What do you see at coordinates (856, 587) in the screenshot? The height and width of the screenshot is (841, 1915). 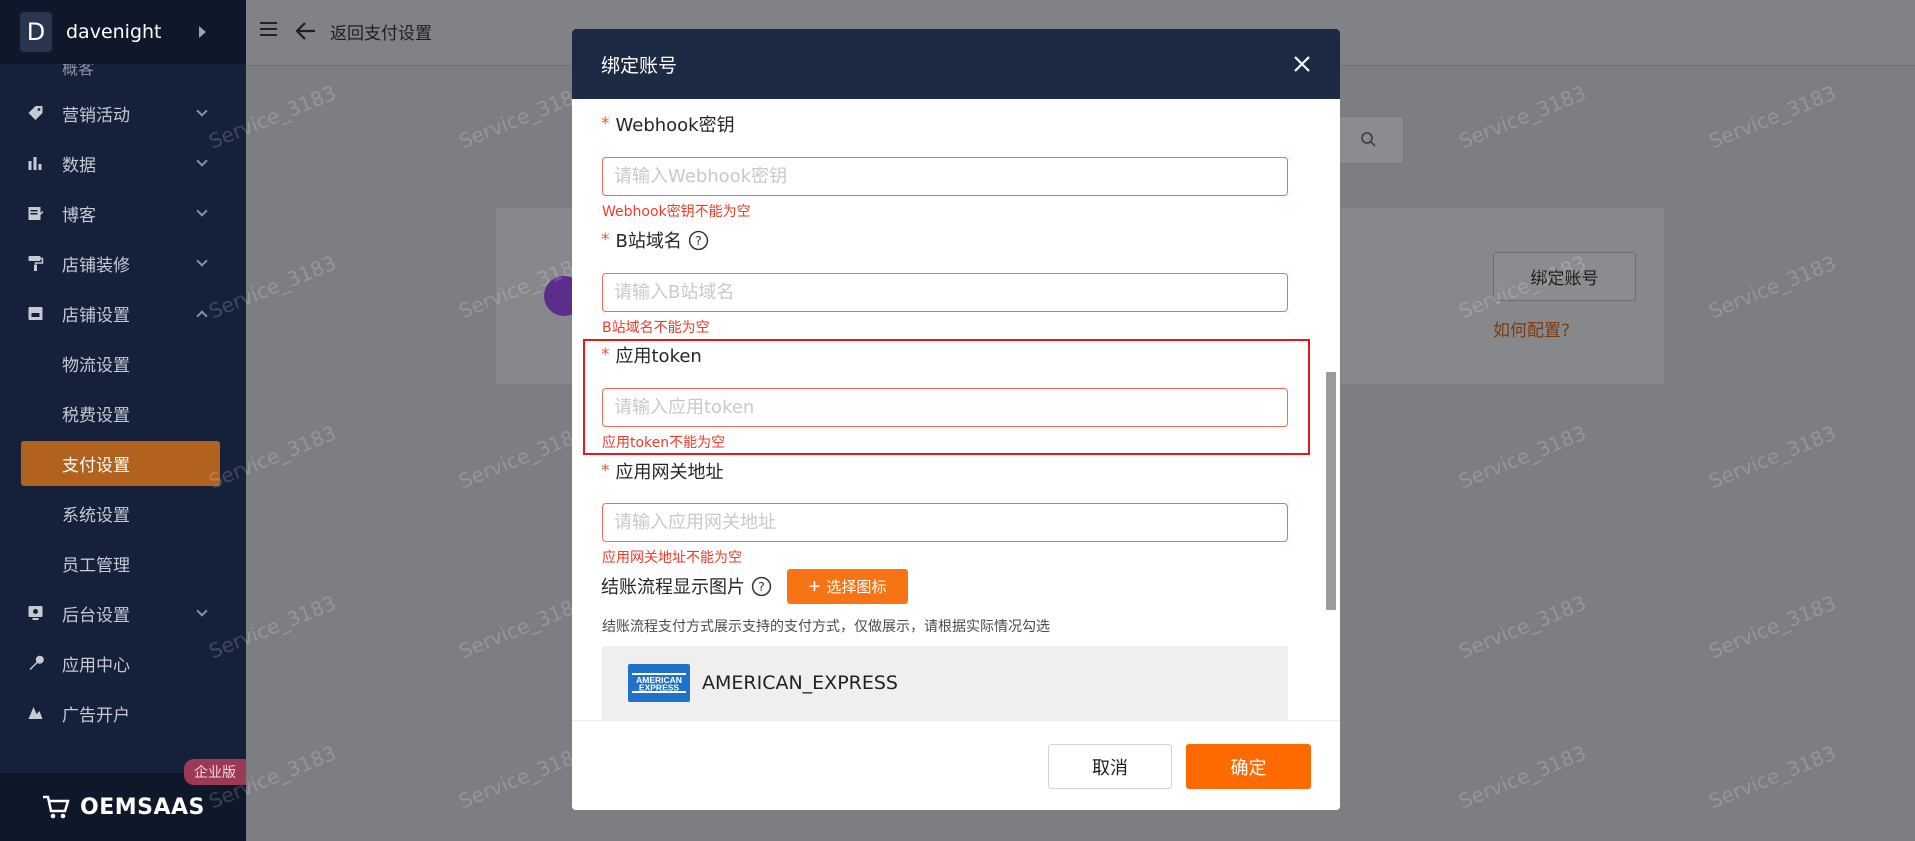 I see `select-icon-label: 选择图标` at bounding box center [856, 587].